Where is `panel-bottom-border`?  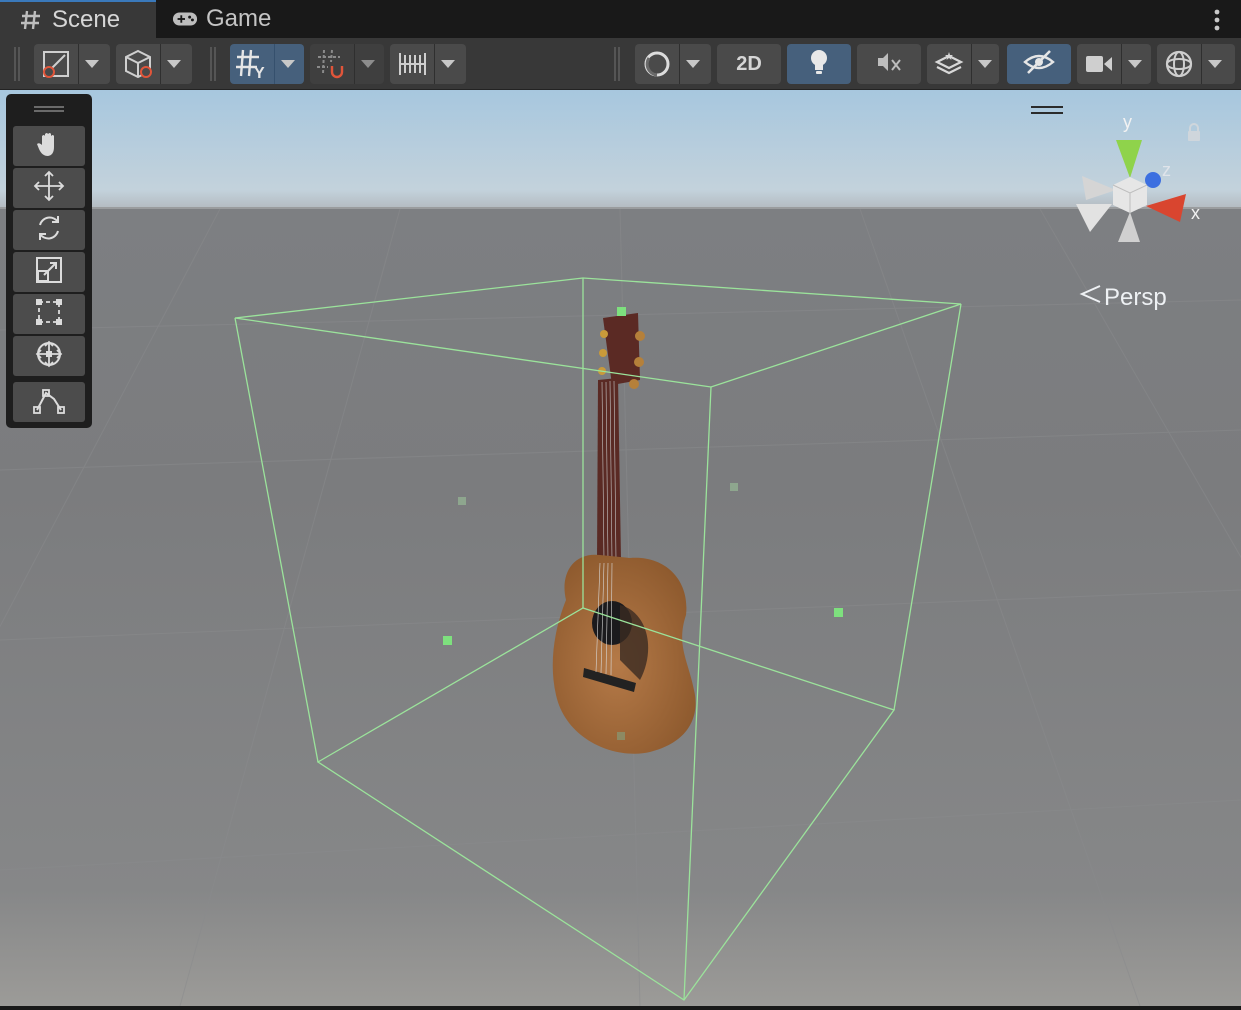 panel-bottom-border is located at coordinates (620, 1008).